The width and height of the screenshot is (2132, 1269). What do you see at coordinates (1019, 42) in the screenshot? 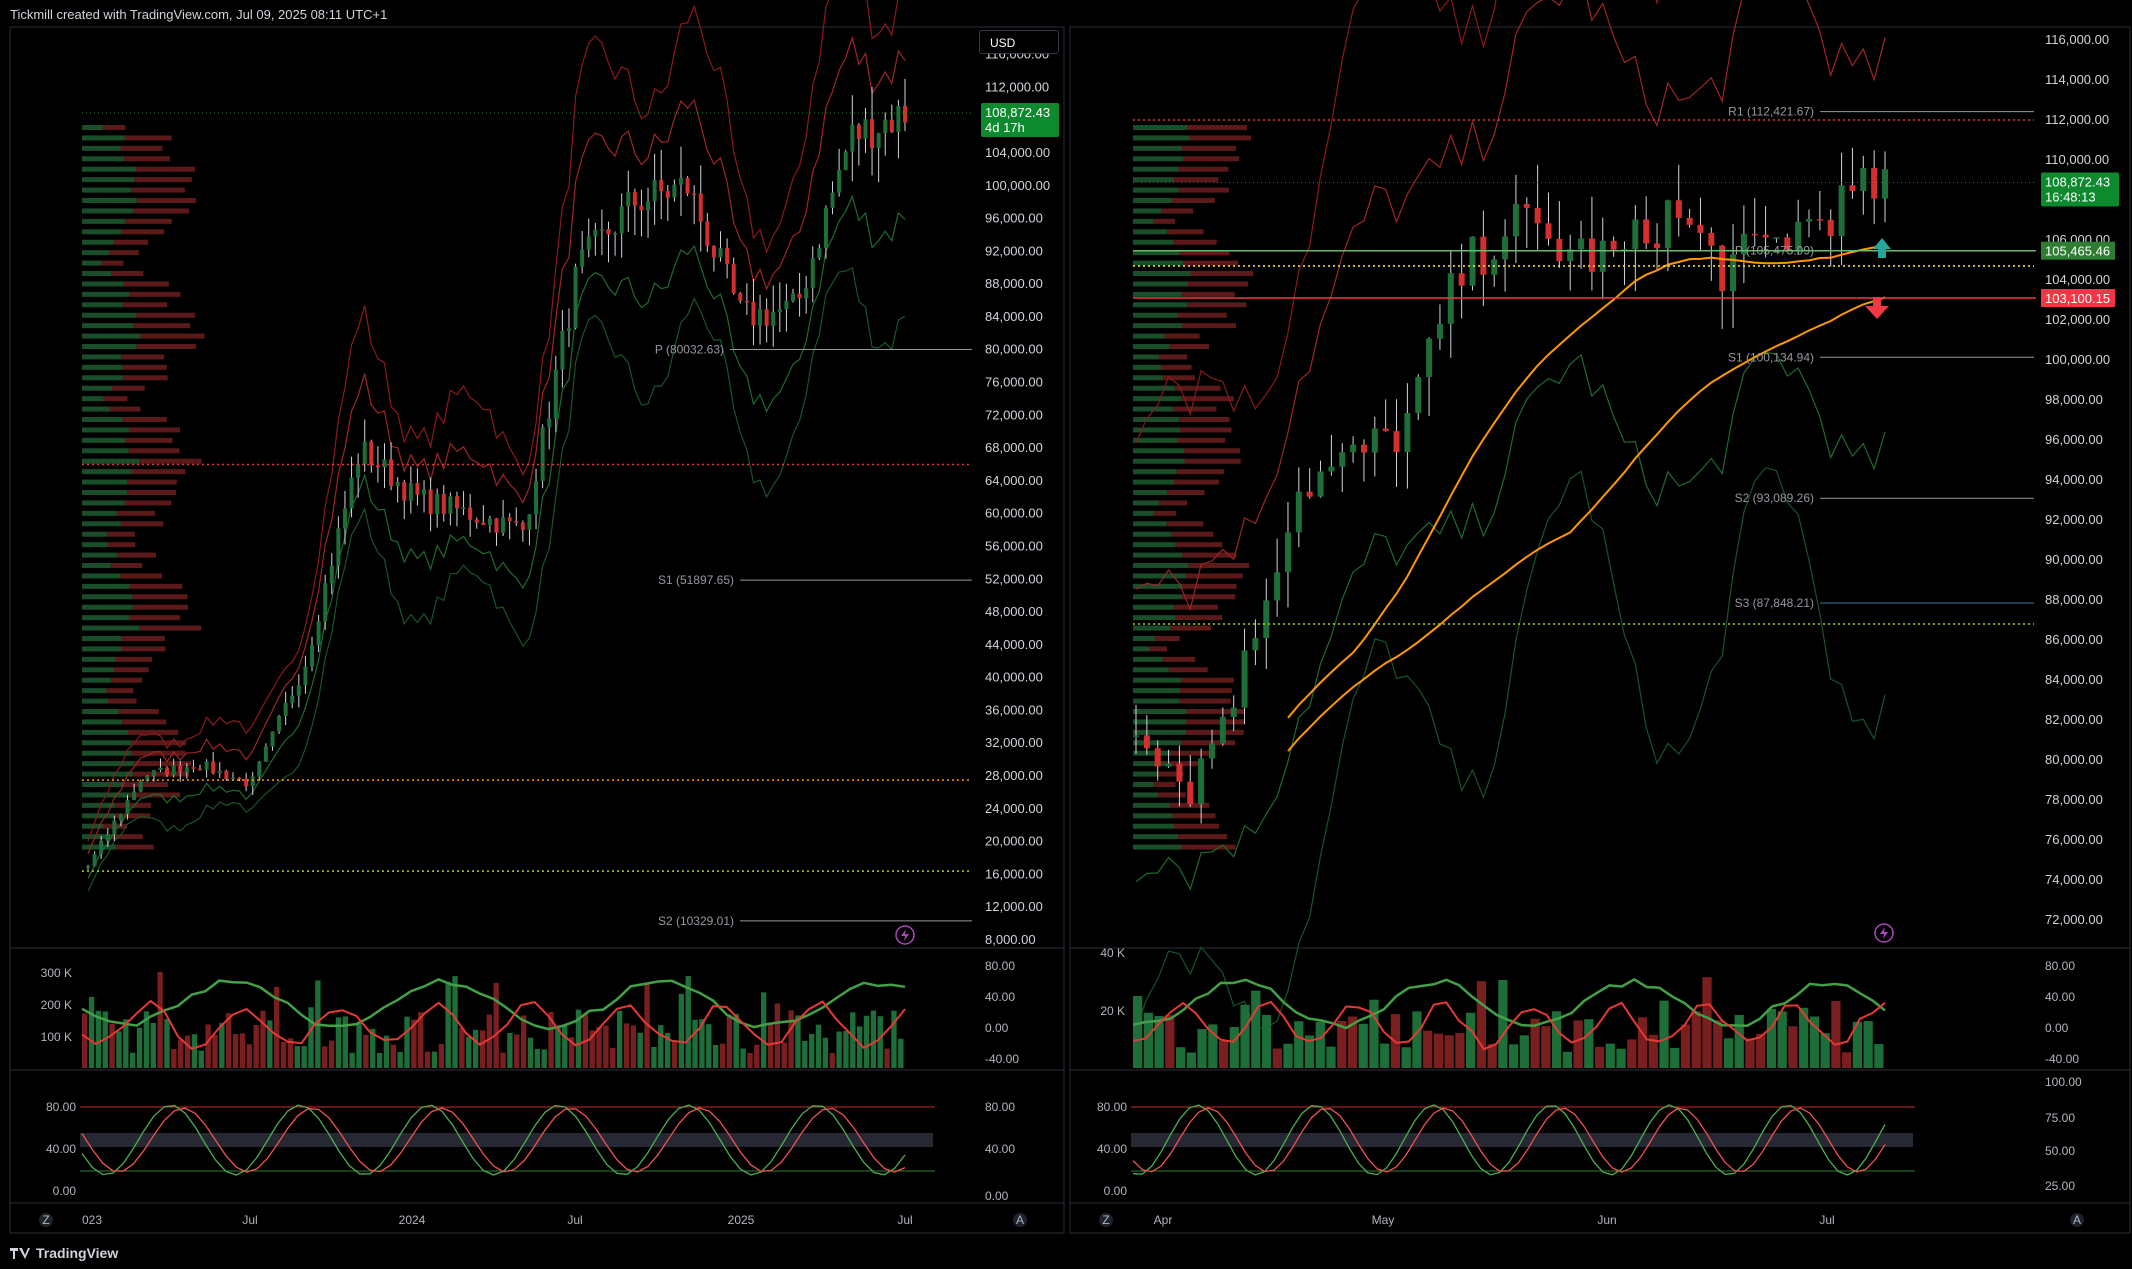
I see `currency-button: USD` at bounding box center [1019, 42].